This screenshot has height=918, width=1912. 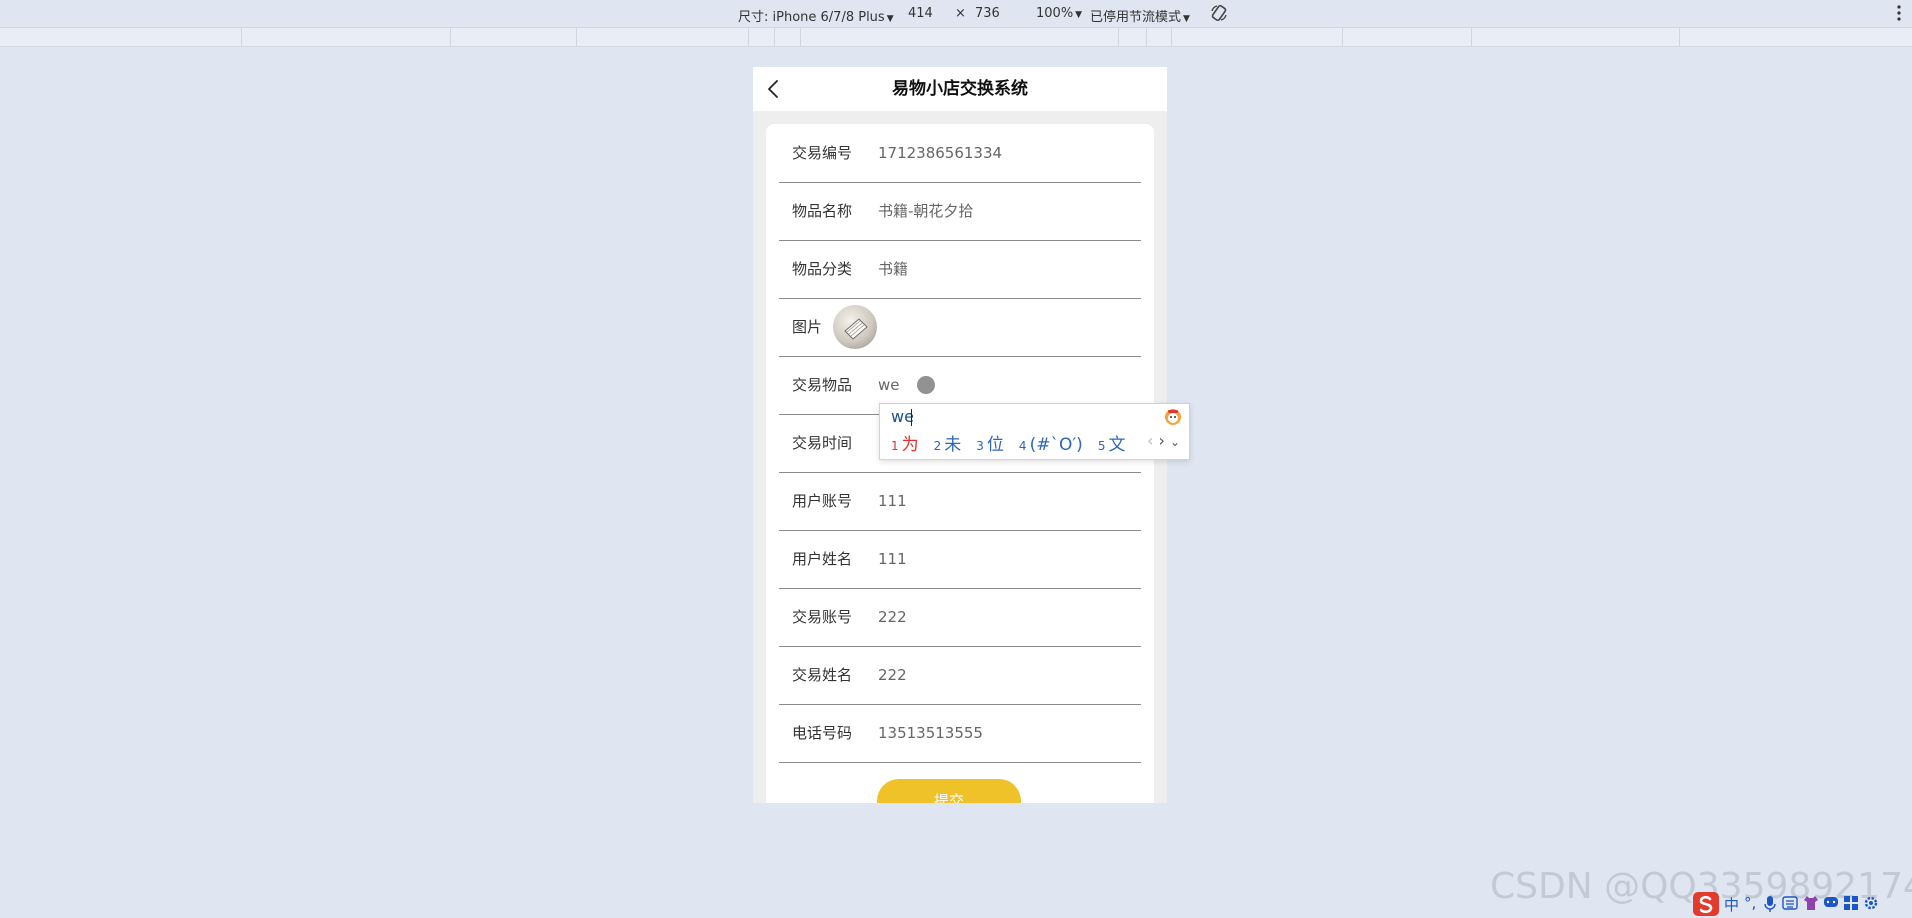 What do you see at coordinates (1173, 417) in the screenshot?
I see `ime-skin-icon` at bounding box center [1173, 417].